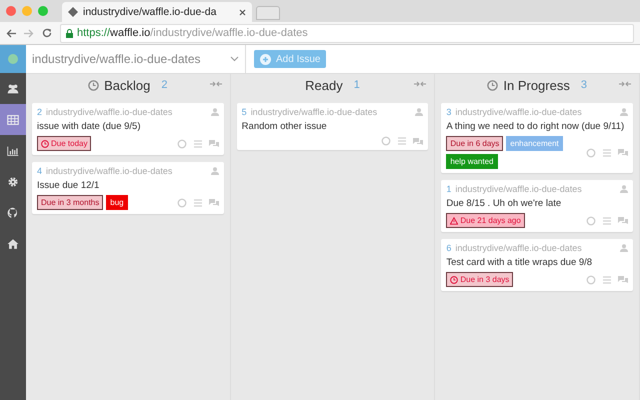 Image resolution: width=640 pixels, height=400 pixels. I want to click on issue-title: Random other issue, so click(285, 126).